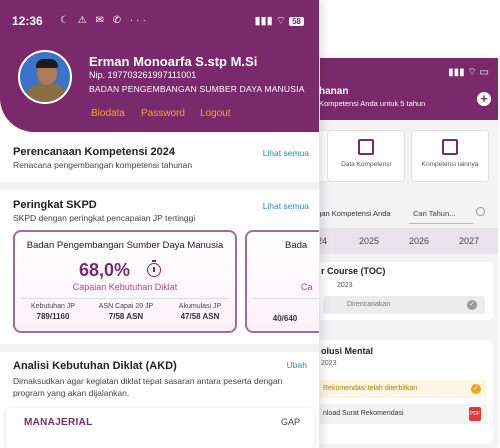 The image size is (500, 448). Describe the element at coordinates (163, 113) in the screenshot. I see `password-link: Password` at that location.